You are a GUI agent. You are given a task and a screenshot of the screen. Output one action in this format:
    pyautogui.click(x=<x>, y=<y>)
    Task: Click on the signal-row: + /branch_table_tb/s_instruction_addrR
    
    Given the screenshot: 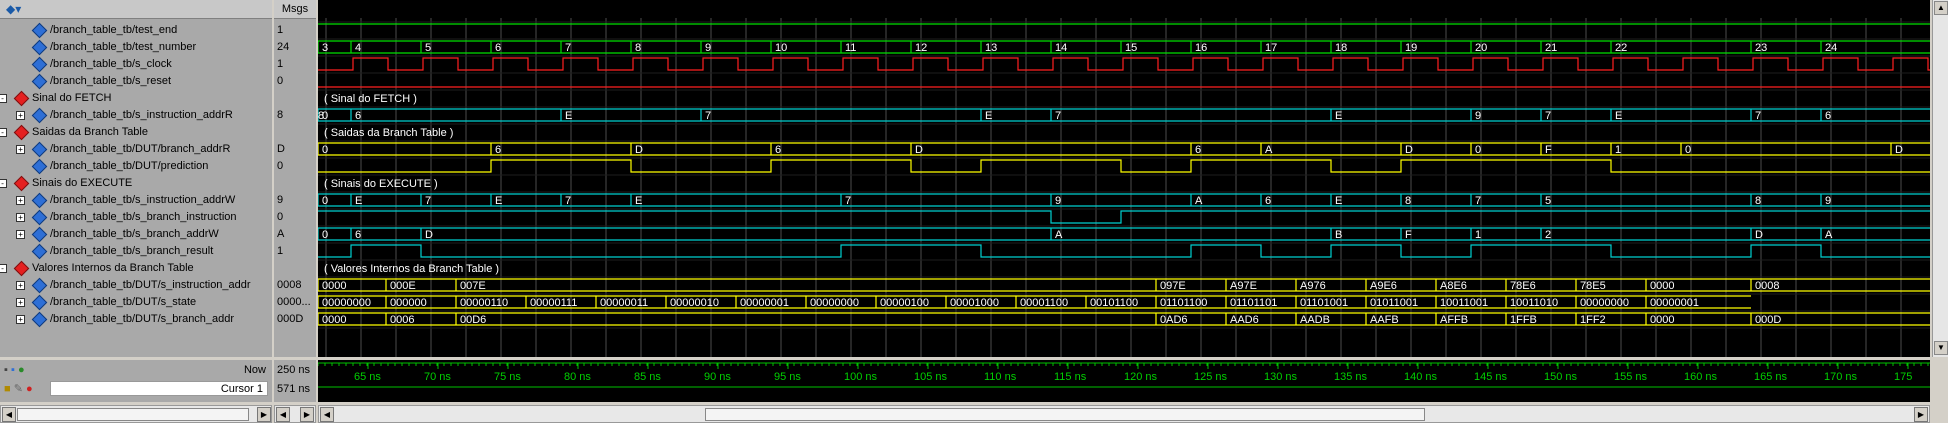 What is the action you would take?
    pyautogui.click(x=136, y=115)
    